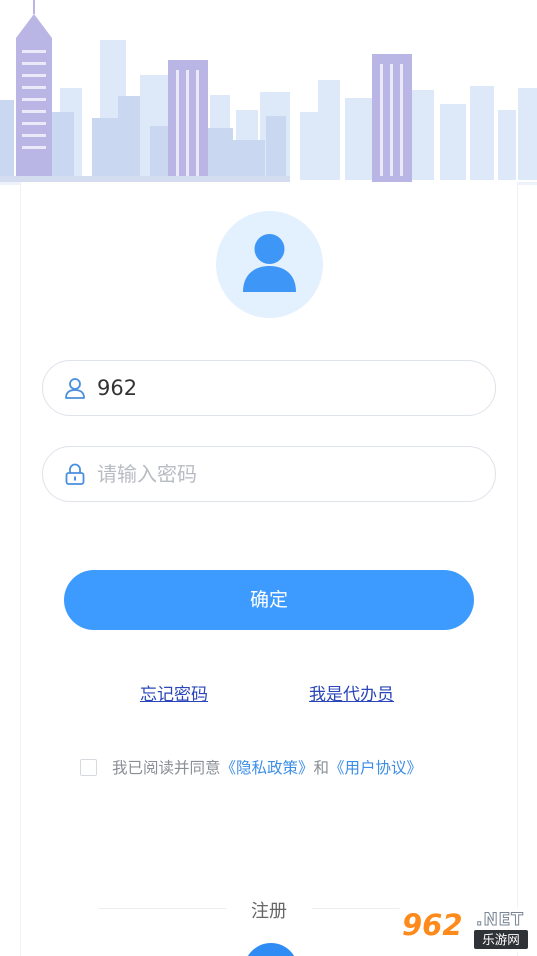 The width and height of the screenshot is (537, 956). I want to click on agreement-text: 我已阅读并同意《隐私政策》和《用户协议》, so click(267, 767).